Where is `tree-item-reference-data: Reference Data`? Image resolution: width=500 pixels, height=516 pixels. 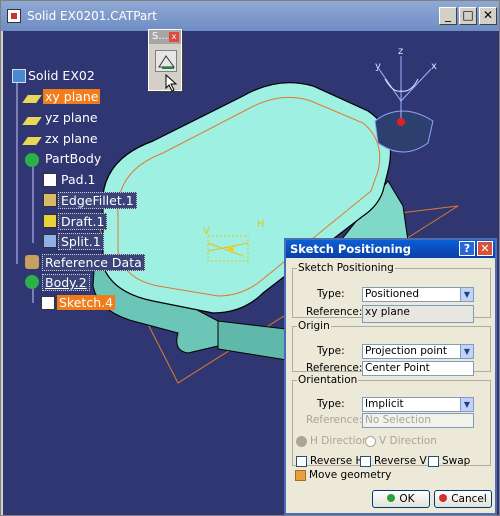
tree-item-reference-data: Reference Data is located at coordinates (93, 262).